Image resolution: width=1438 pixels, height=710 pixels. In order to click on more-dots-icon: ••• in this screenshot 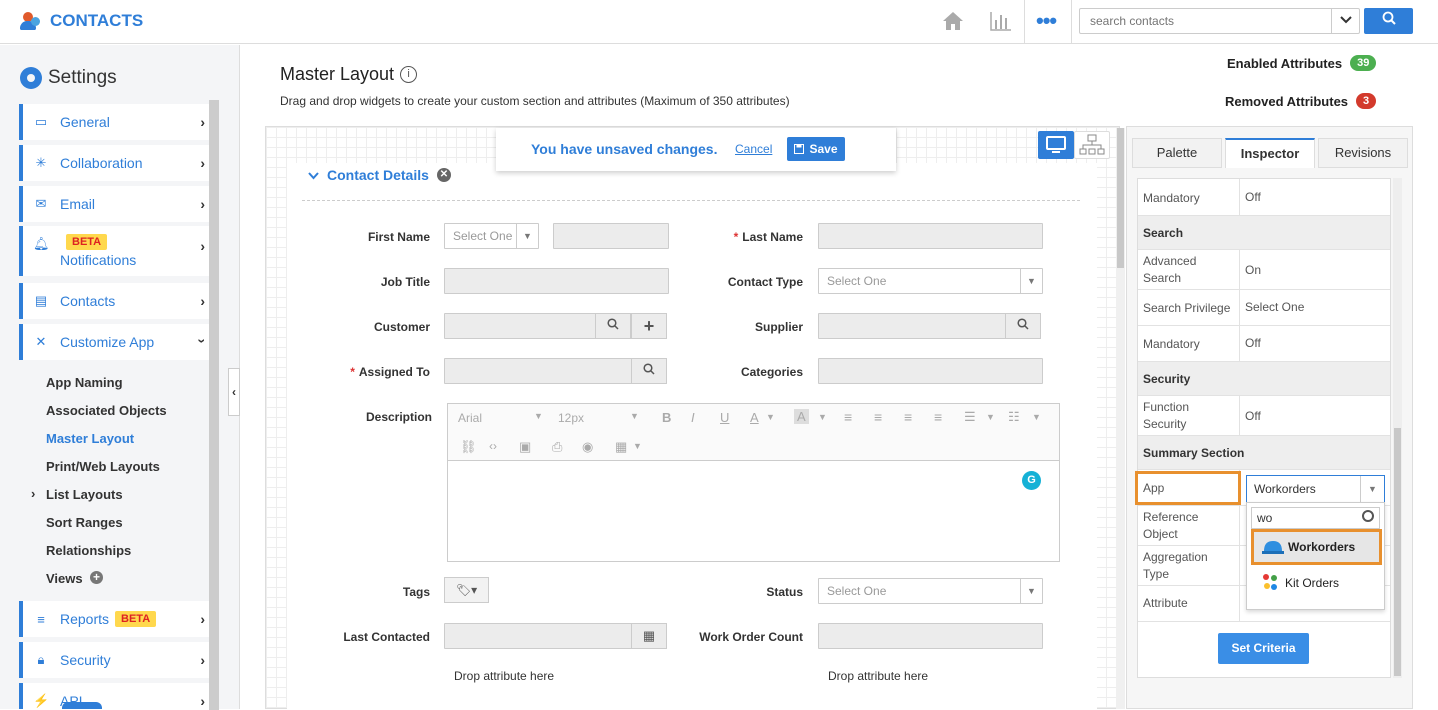, I will do `click(1046, 21)`.